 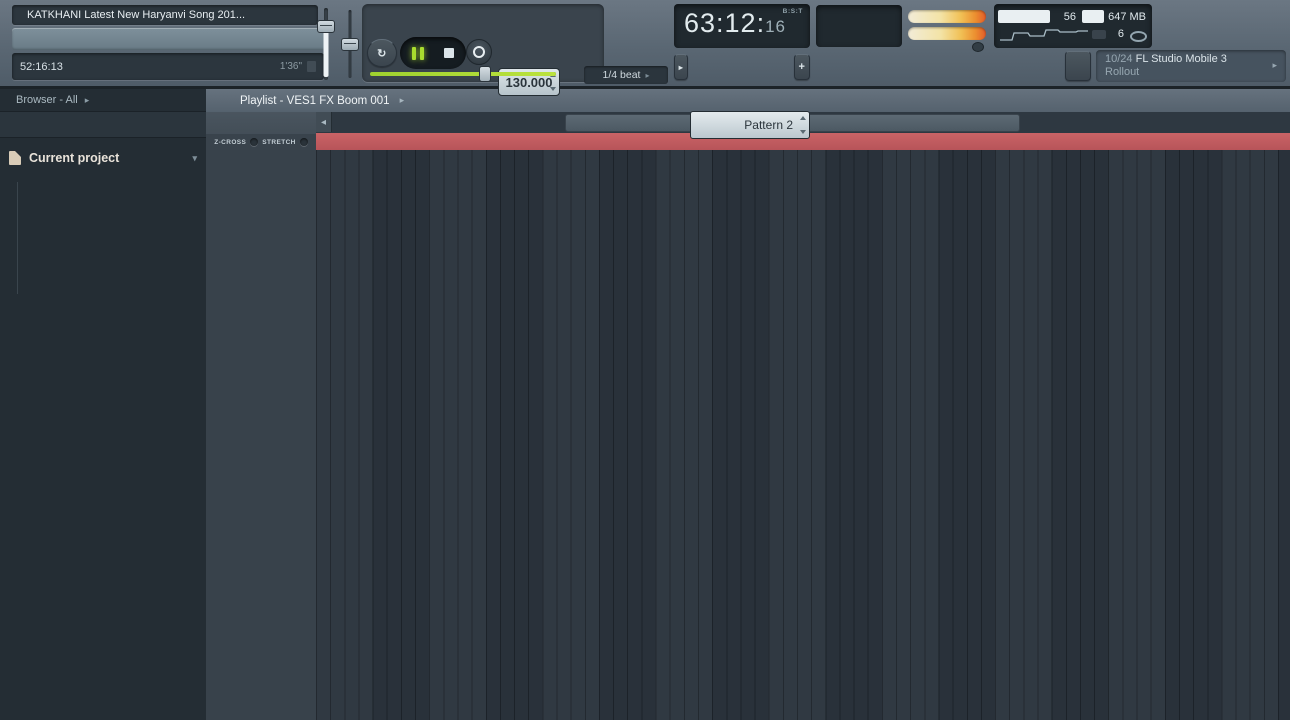 I want to click on meter-clock-icon, so click(x=978, y=47).